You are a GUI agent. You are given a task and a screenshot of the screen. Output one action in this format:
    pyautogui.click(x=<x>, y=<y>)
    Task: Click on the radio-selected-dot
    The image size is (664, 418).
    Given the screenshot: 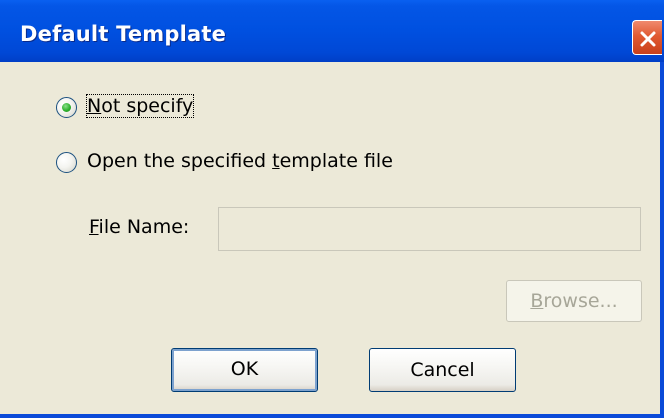 What is the action you would take?
    pyautogui.click(x=66, y=107)
    